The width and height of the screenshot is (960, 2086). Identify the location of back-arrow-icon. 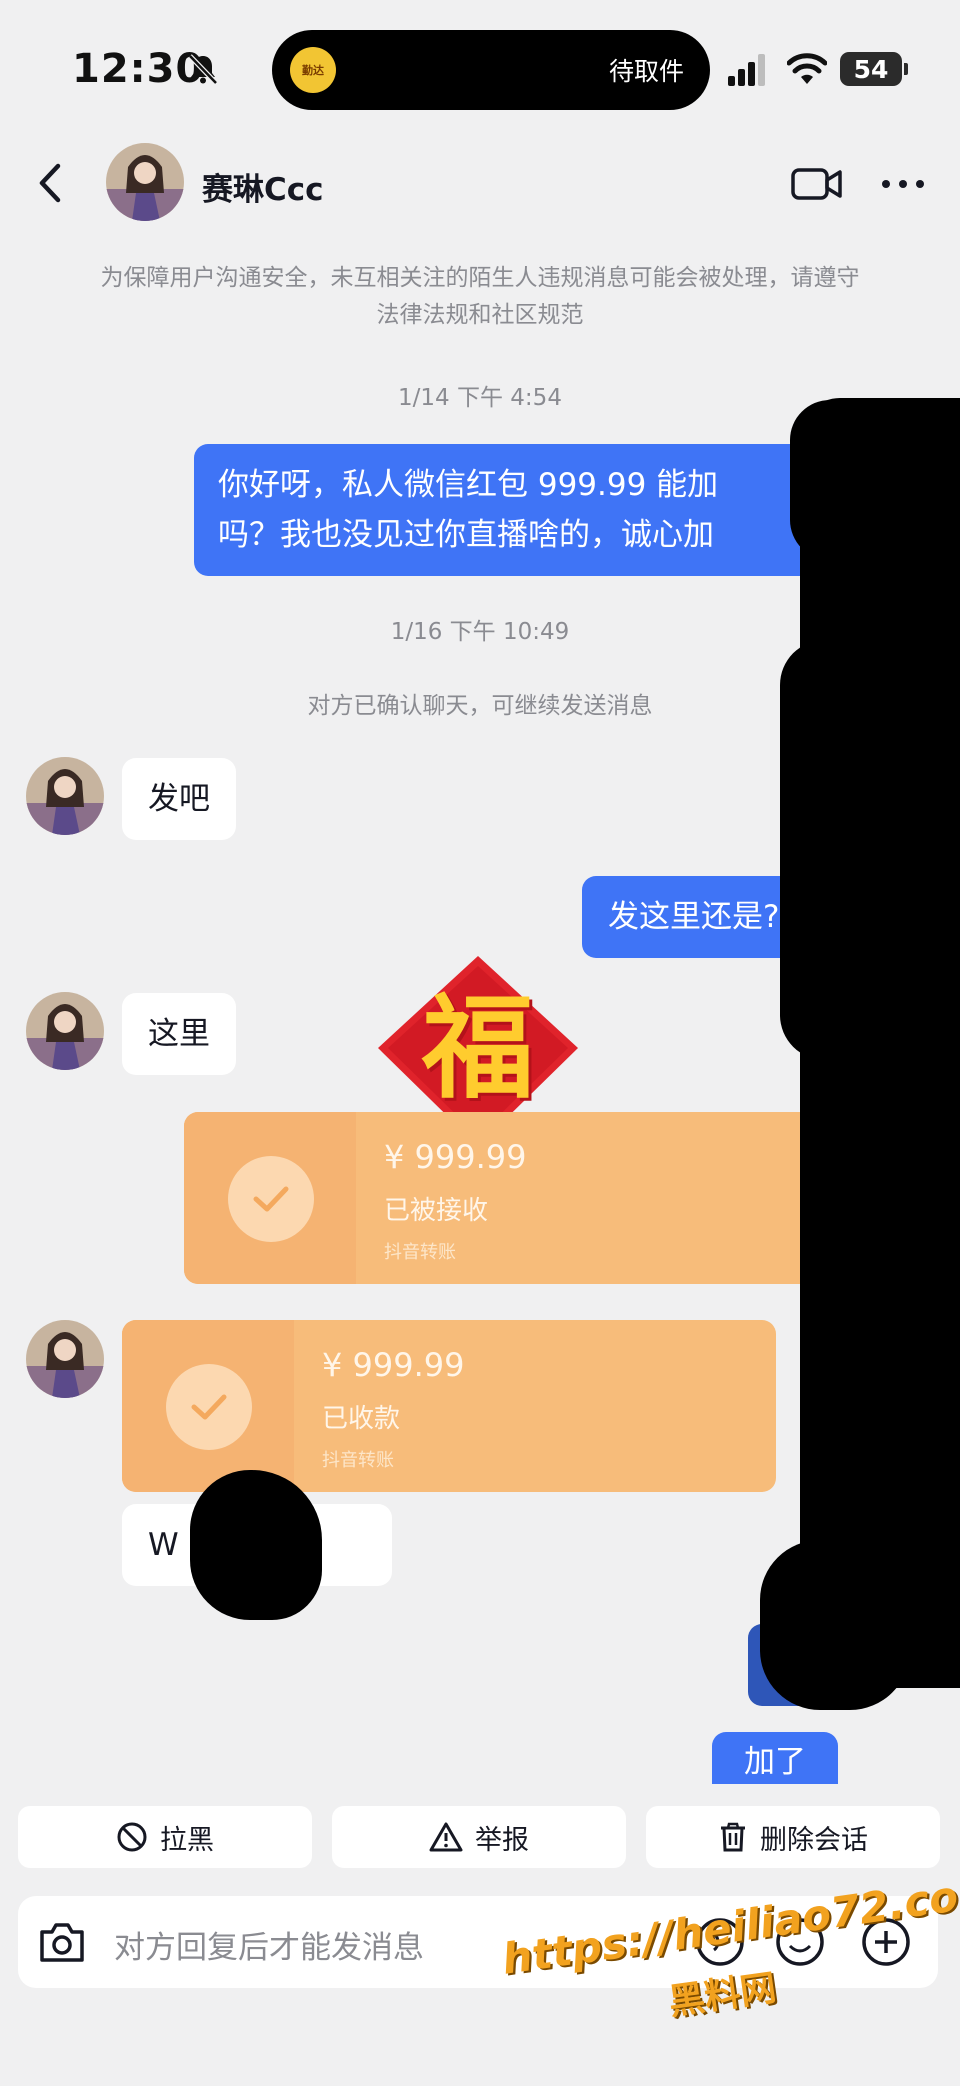
(52, 183).